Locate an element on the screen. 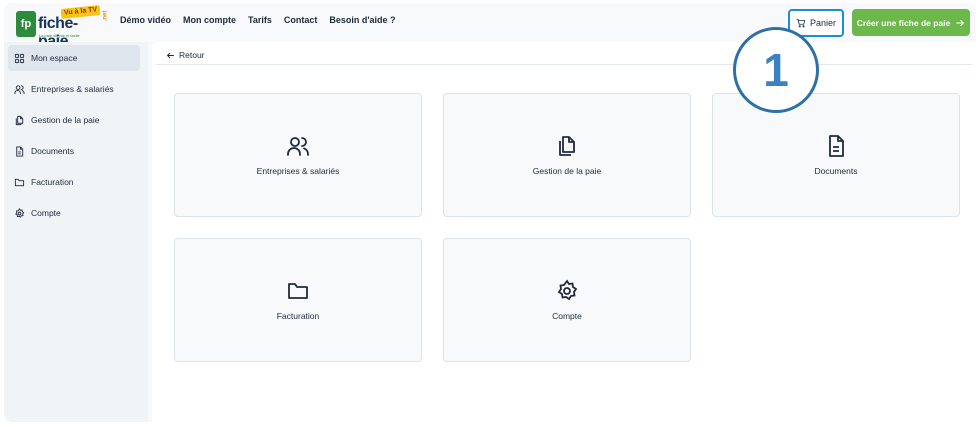 This screenshot has width=980, height=427. sidebar-item-label: Gestion de la paie is located at coordinates (65, 120).